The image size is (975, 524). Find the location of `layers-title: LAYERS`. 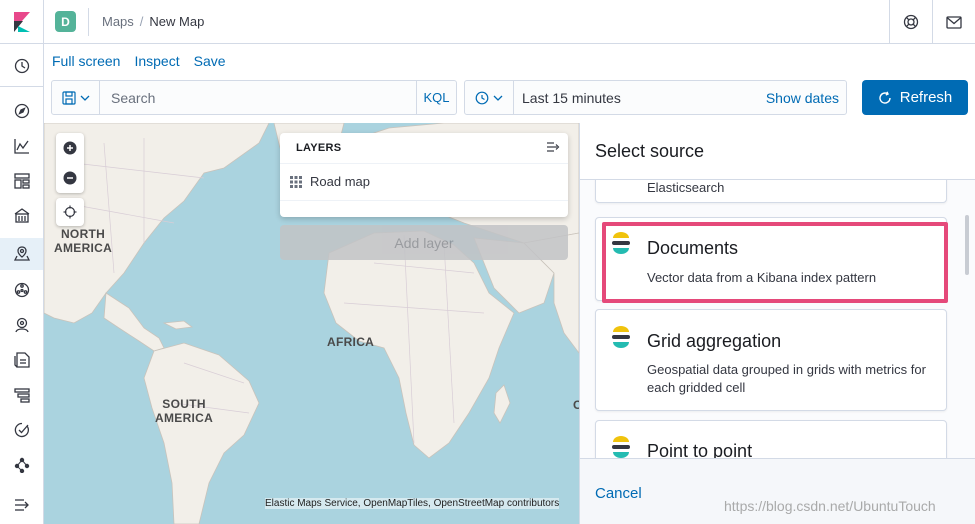

layers-title: LAYERS is located at coordinates (319, 148).